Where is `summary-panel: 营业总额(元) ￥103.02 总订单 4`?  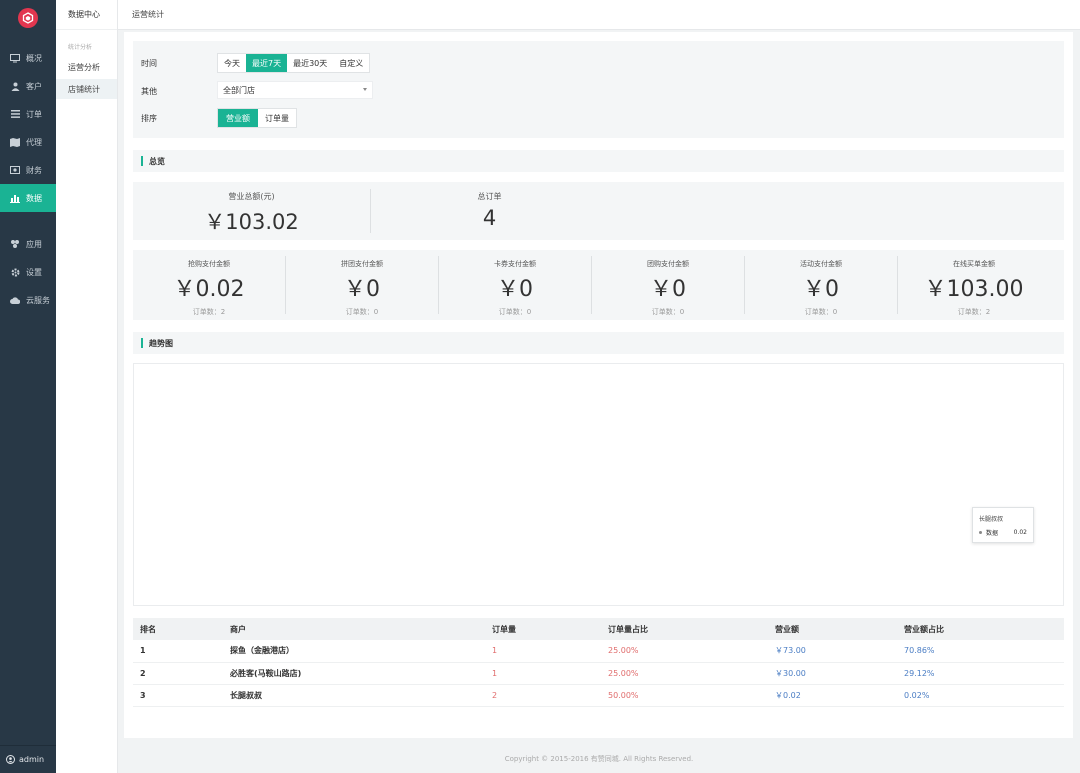
summary-panel: 营业总额(元) ￥103.02 总订单 4 is located at coordinates (598, 211).